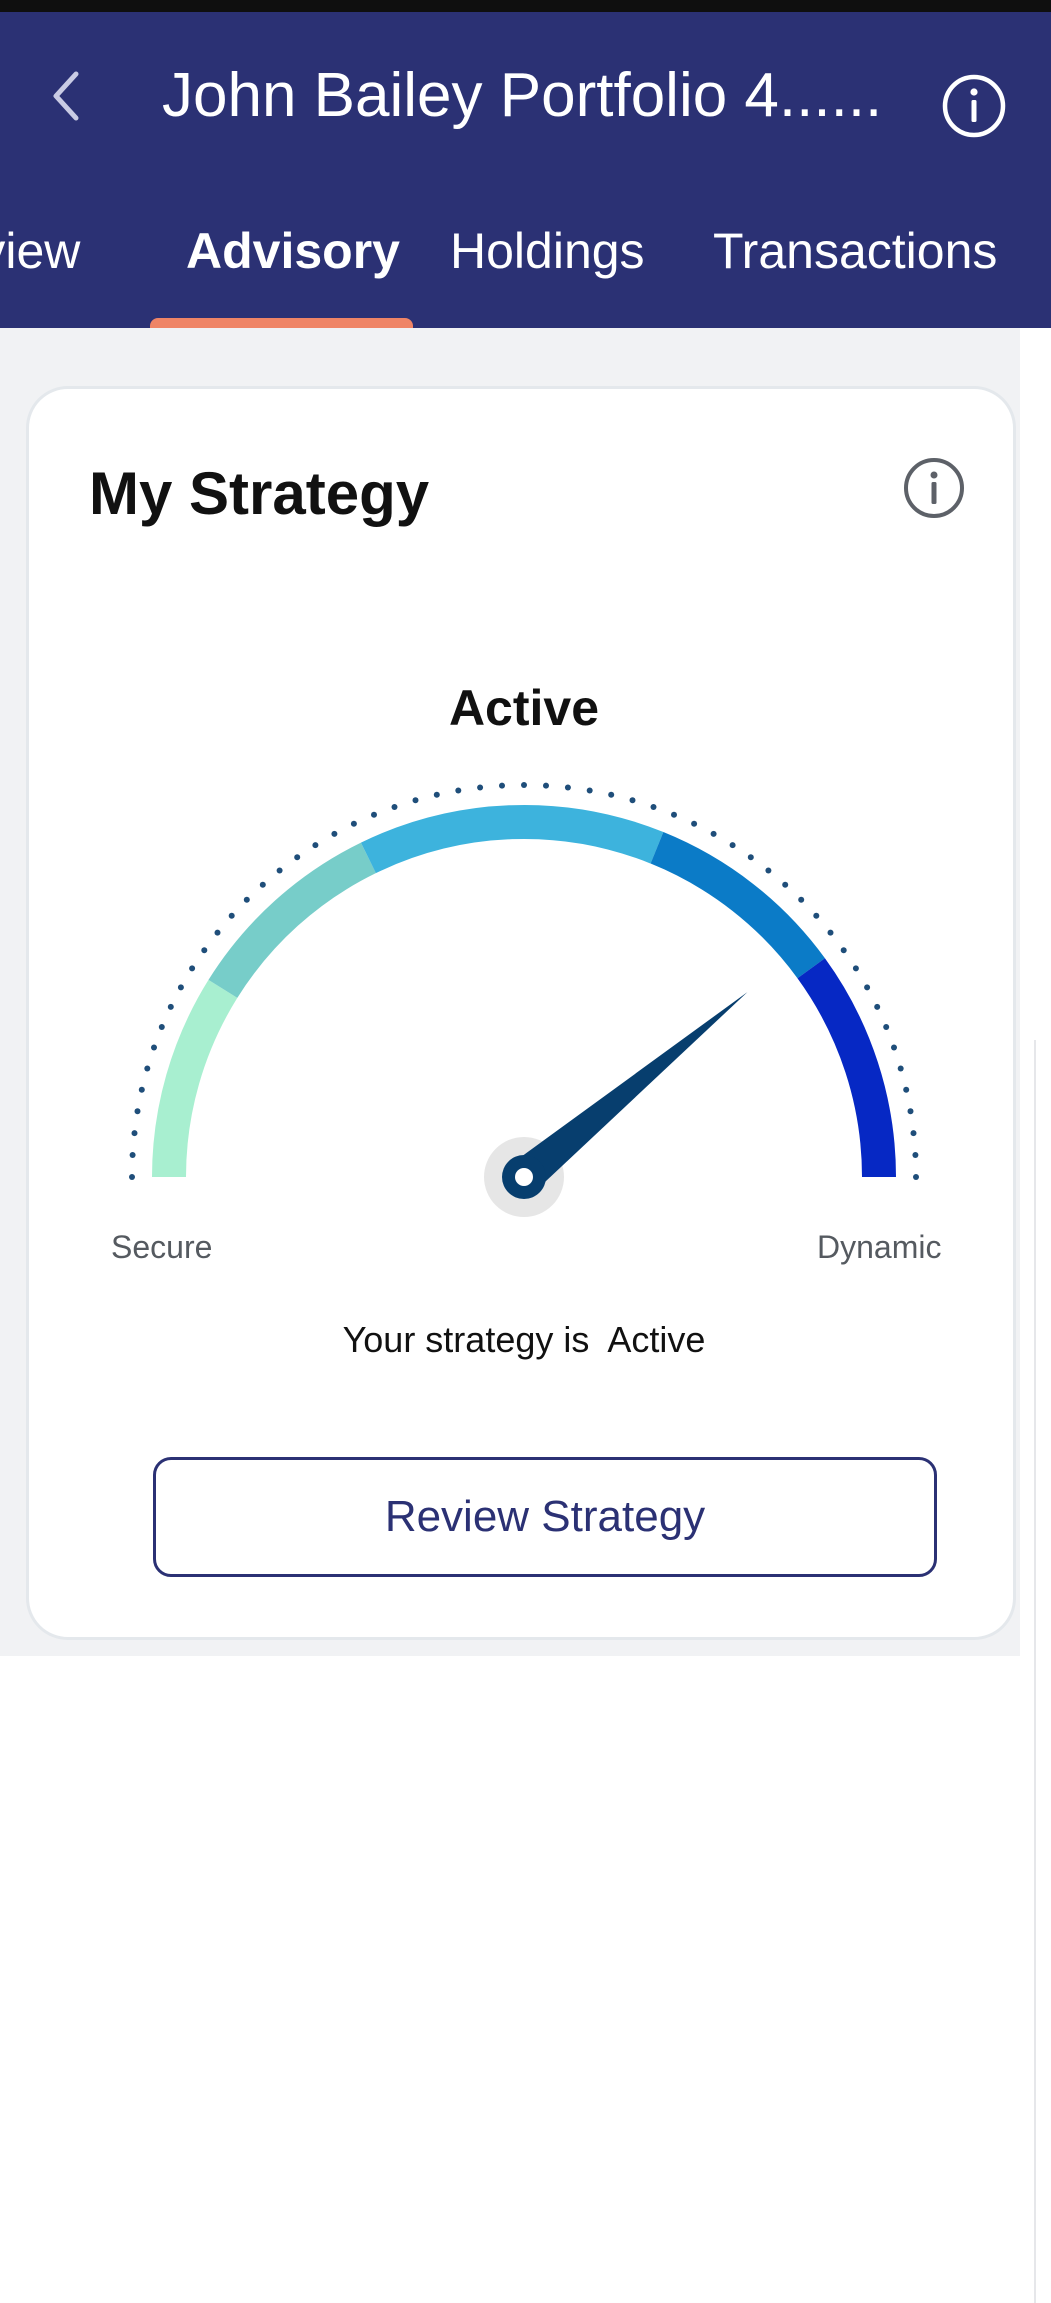  I want to click on tab-overview: Overview, so click(40, 251).